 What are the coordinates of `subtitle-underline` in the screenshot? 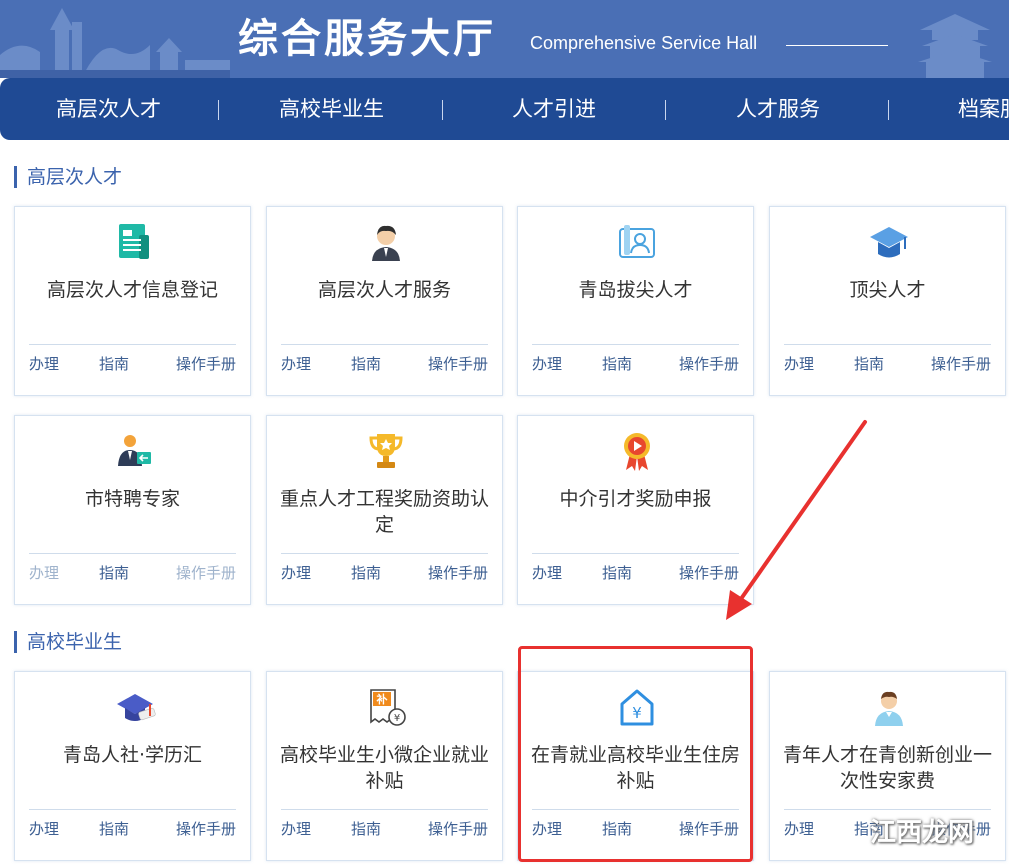 It's located at (837, 45).